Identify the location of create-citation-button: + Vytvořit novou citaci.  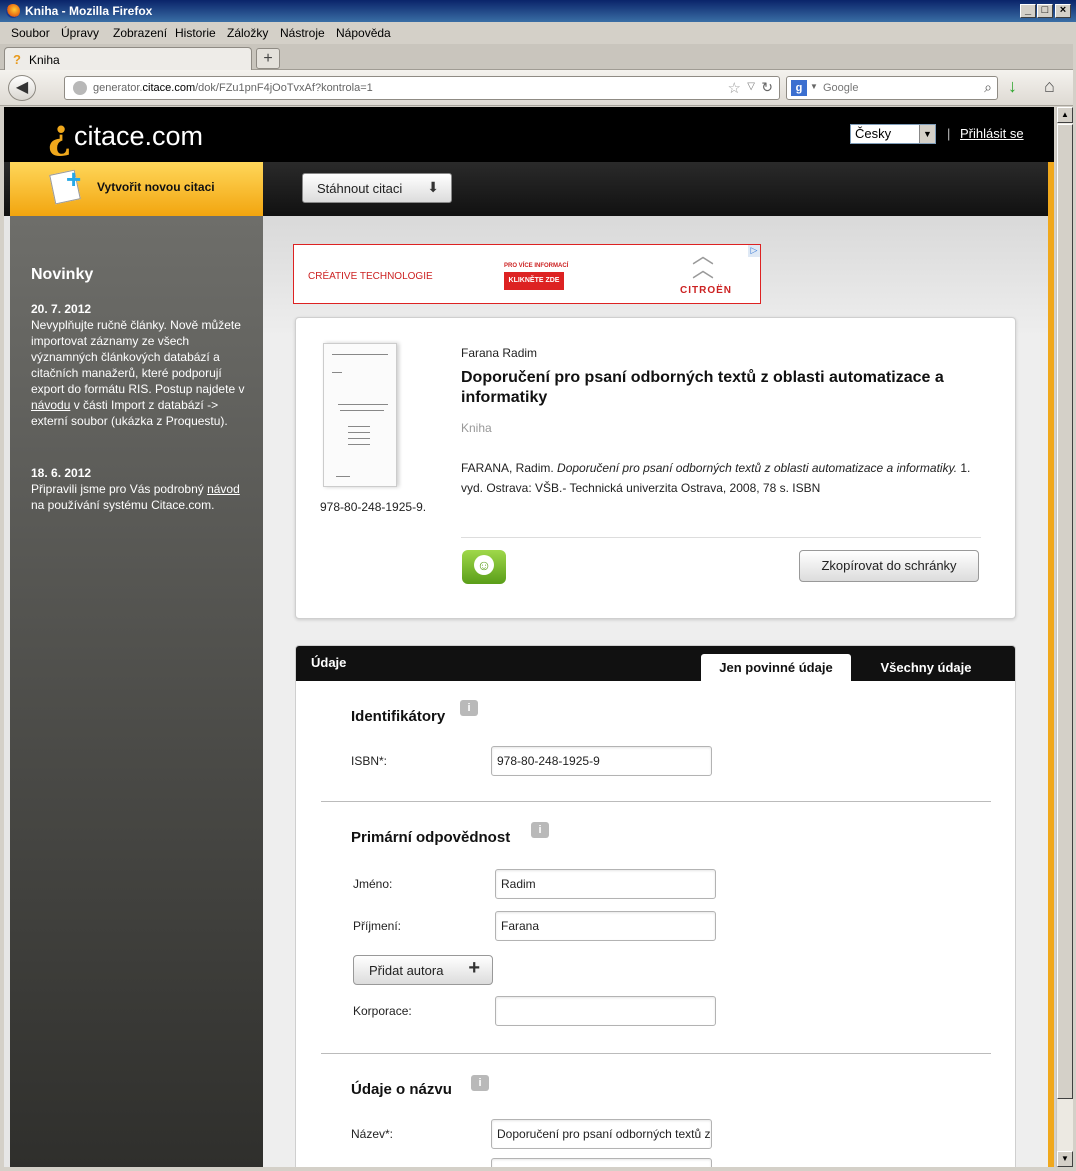
(136, 189).